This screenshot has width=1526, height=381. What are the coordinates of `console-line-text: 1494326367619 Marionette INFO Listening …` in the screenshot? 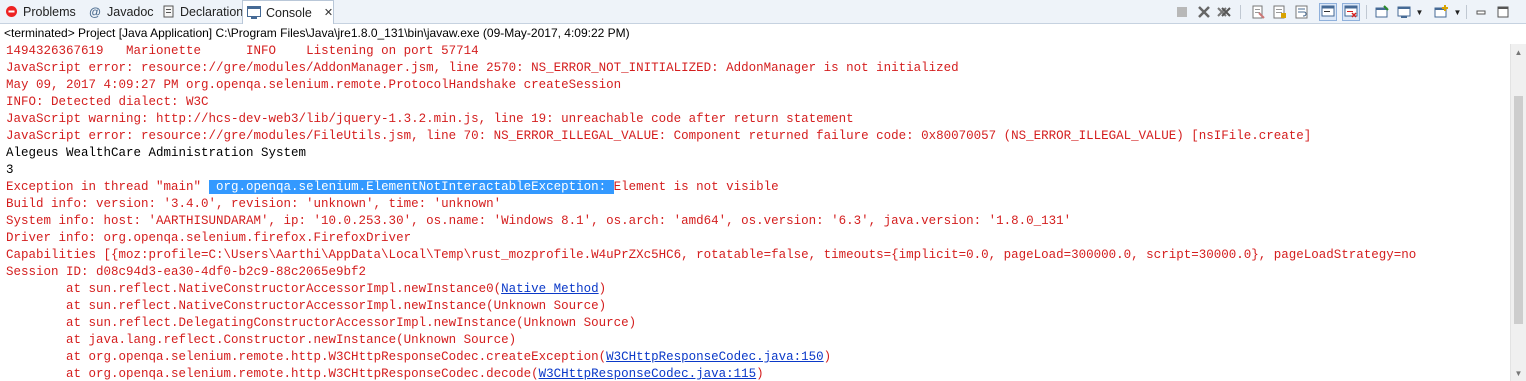 It's located at (242, 51).